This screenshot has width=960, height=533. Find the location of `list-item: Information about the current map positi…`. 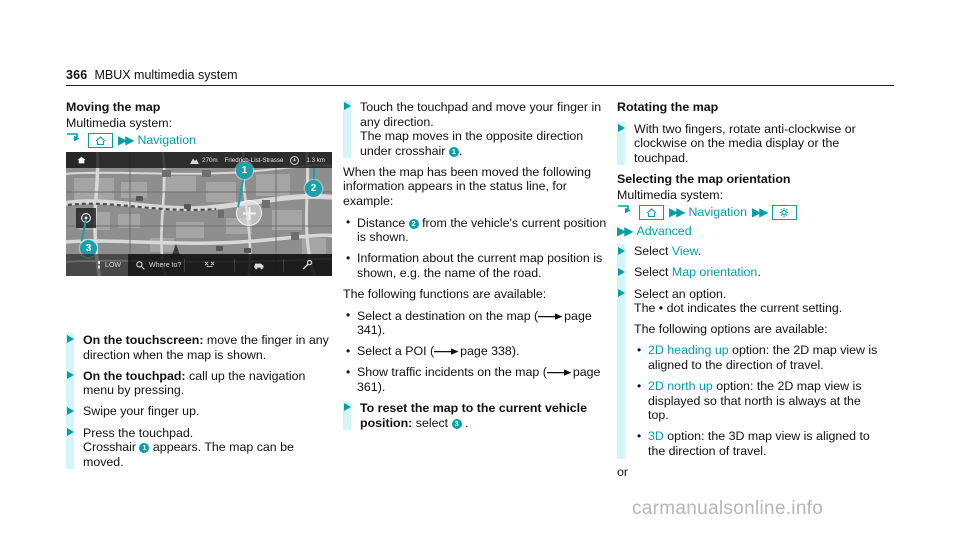

list-item: Information about the current map positi… is located at coordinates (476, 265).